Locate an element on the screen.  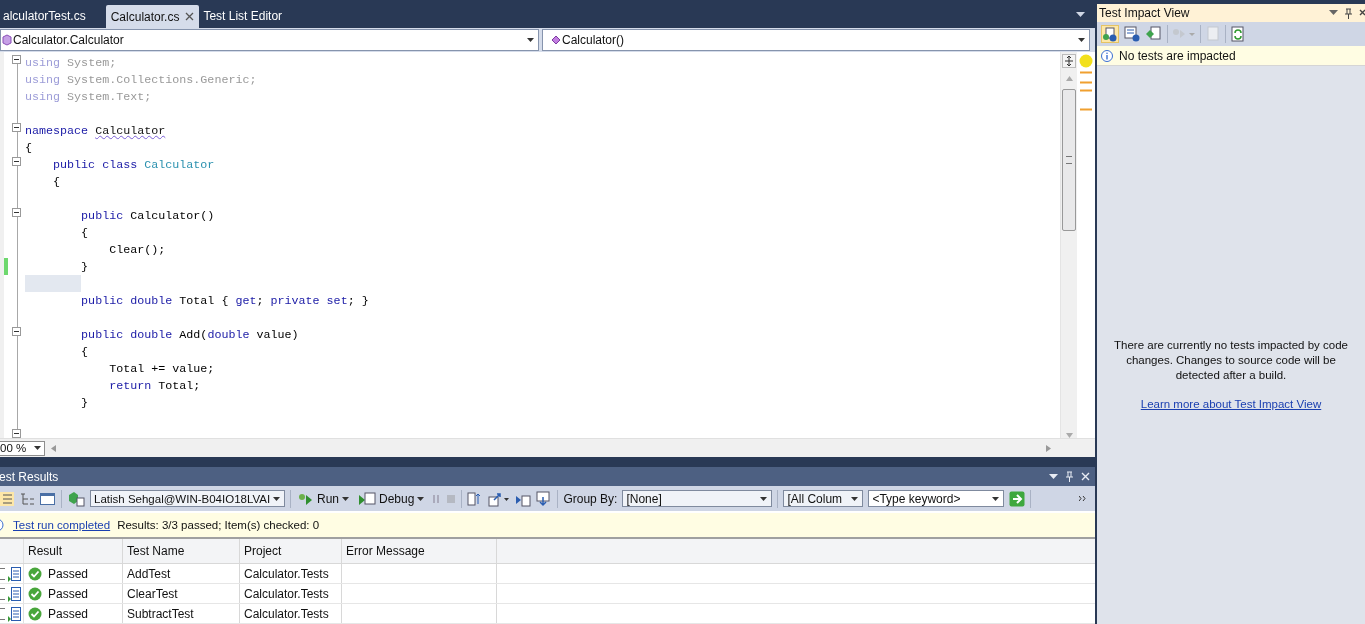
document-tab: alculatorTest.cs is located at coordinates (53, 16).